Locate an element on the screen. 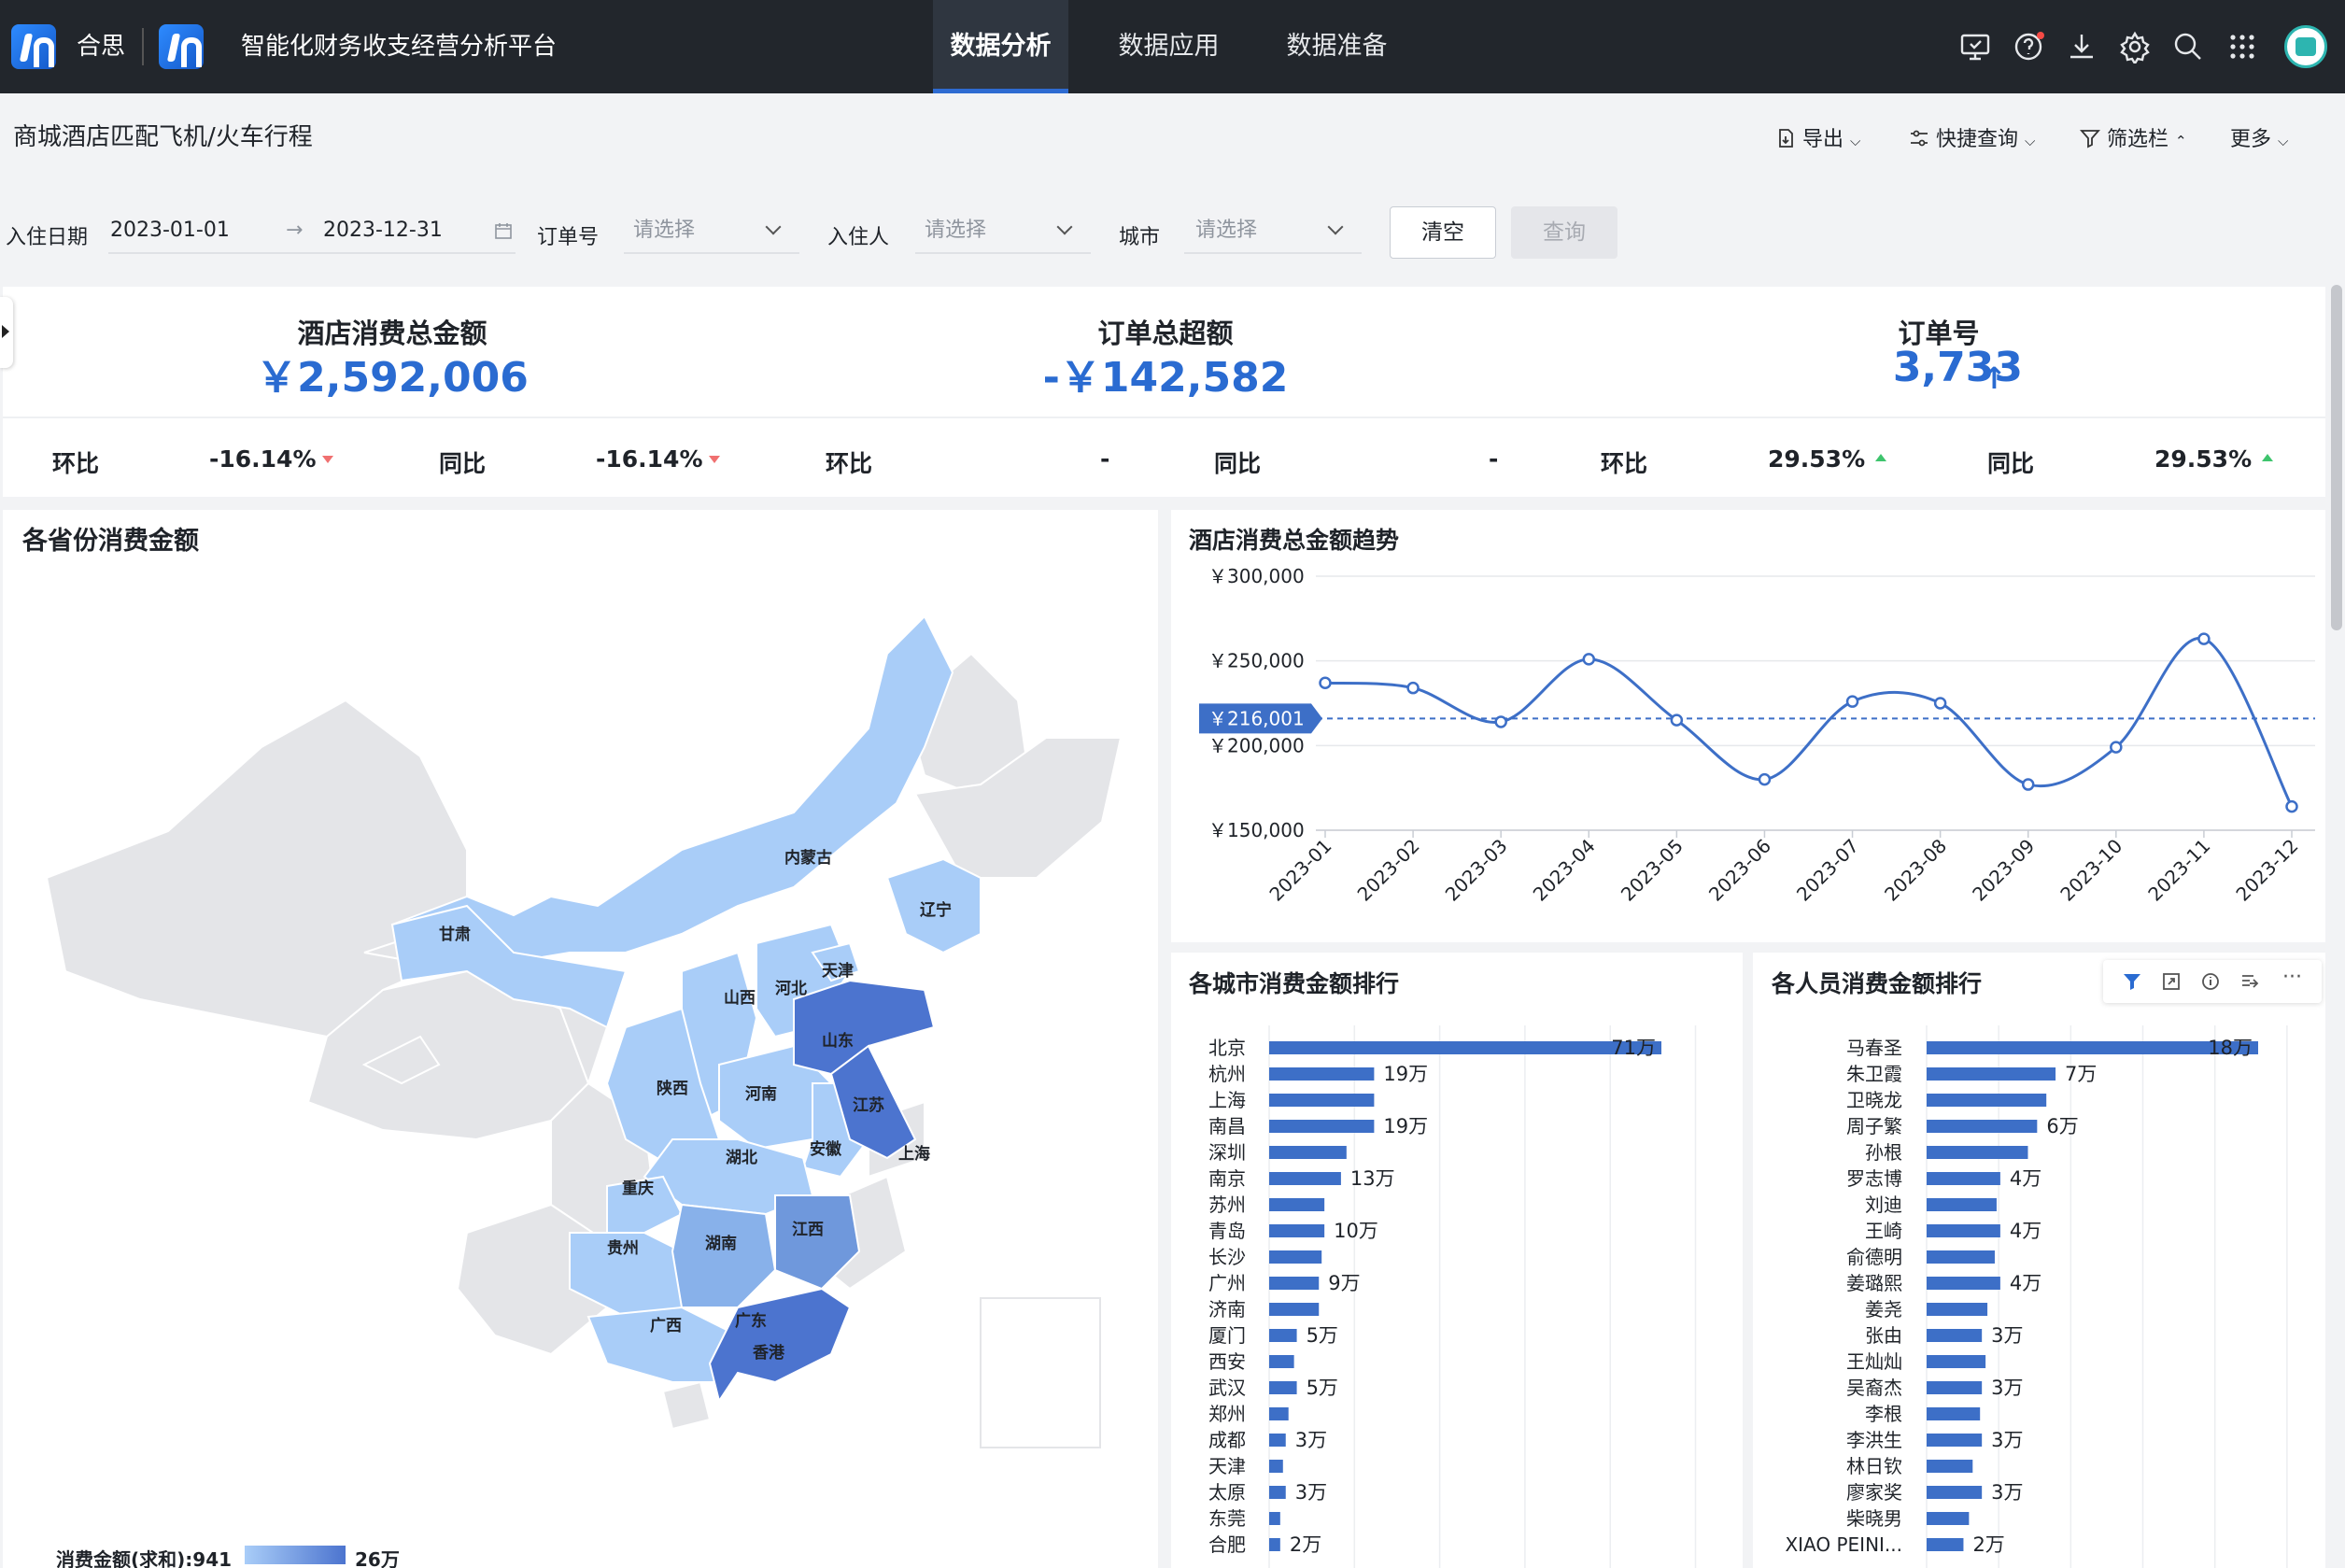  map-label: 甘肃 is located at coordinates (455, 934).